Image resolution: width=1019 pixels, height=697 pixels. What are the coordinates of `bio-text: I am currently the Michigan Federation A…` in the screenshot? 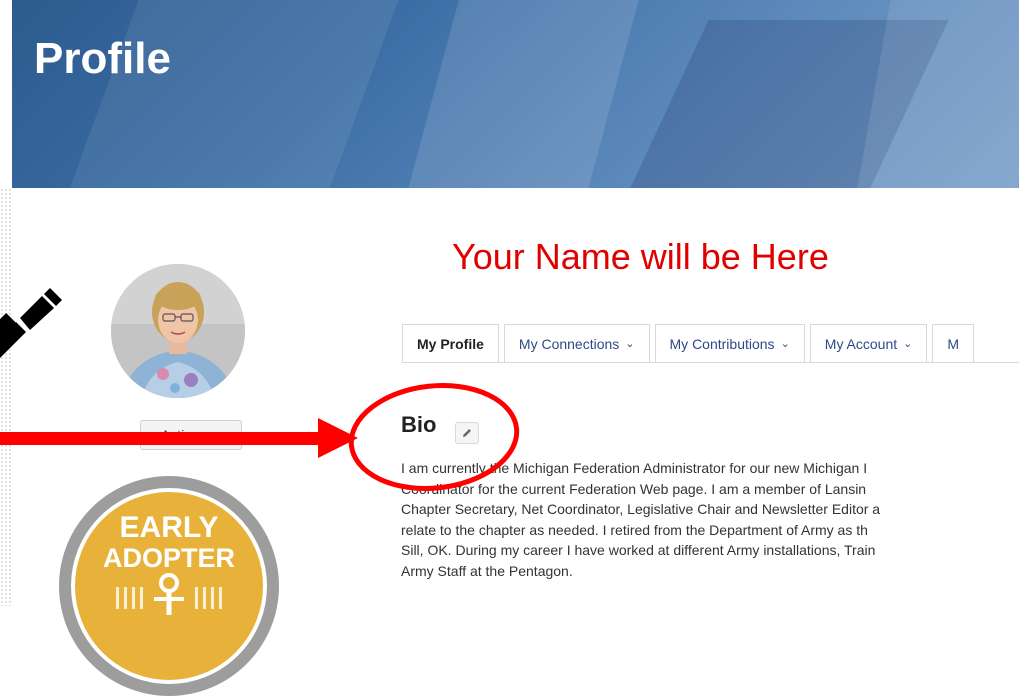 It's located at (710, 519).